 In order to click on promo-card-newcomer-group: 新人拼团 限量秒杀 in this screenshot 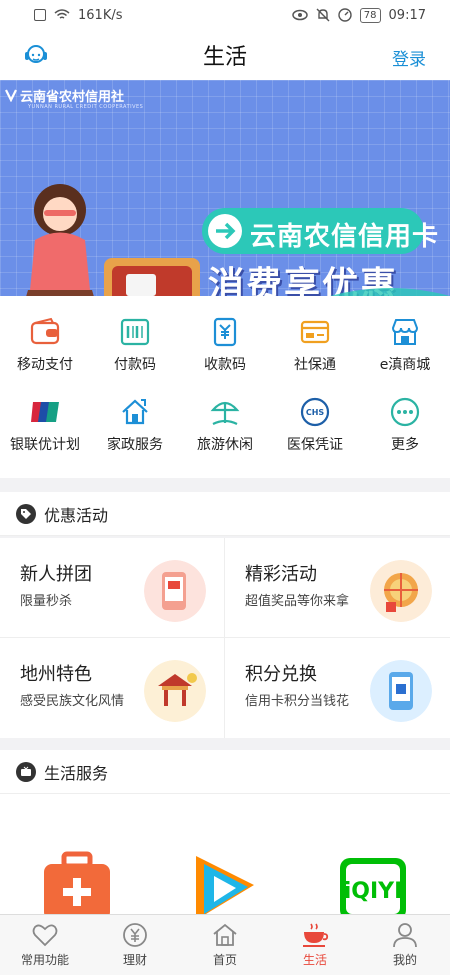, I will do `click(112, 588)`.